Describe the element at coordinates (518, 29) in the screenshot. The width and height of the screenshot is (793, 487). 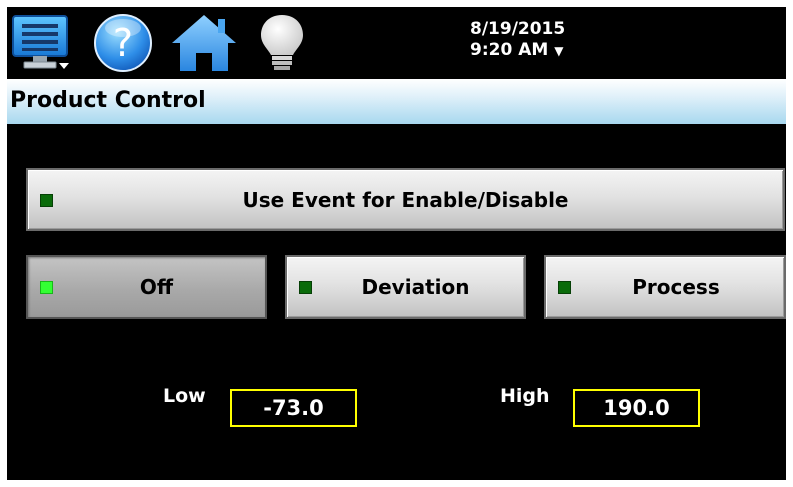
I see `date-text: 8/19/2015` at that location.